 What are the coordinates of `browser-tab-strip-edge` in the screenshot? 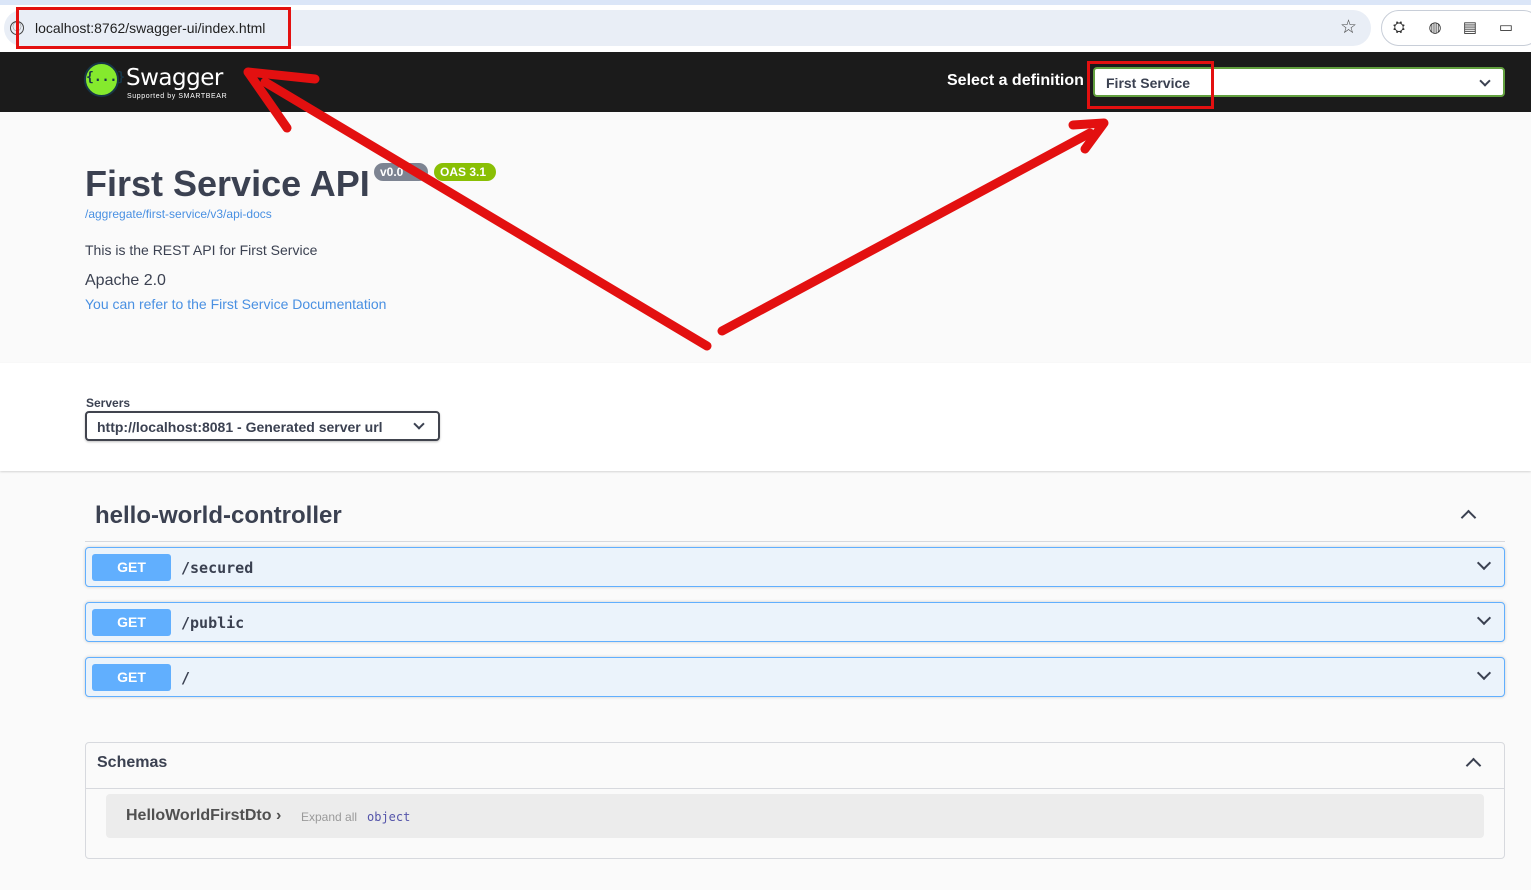 It's located at (765, 2).